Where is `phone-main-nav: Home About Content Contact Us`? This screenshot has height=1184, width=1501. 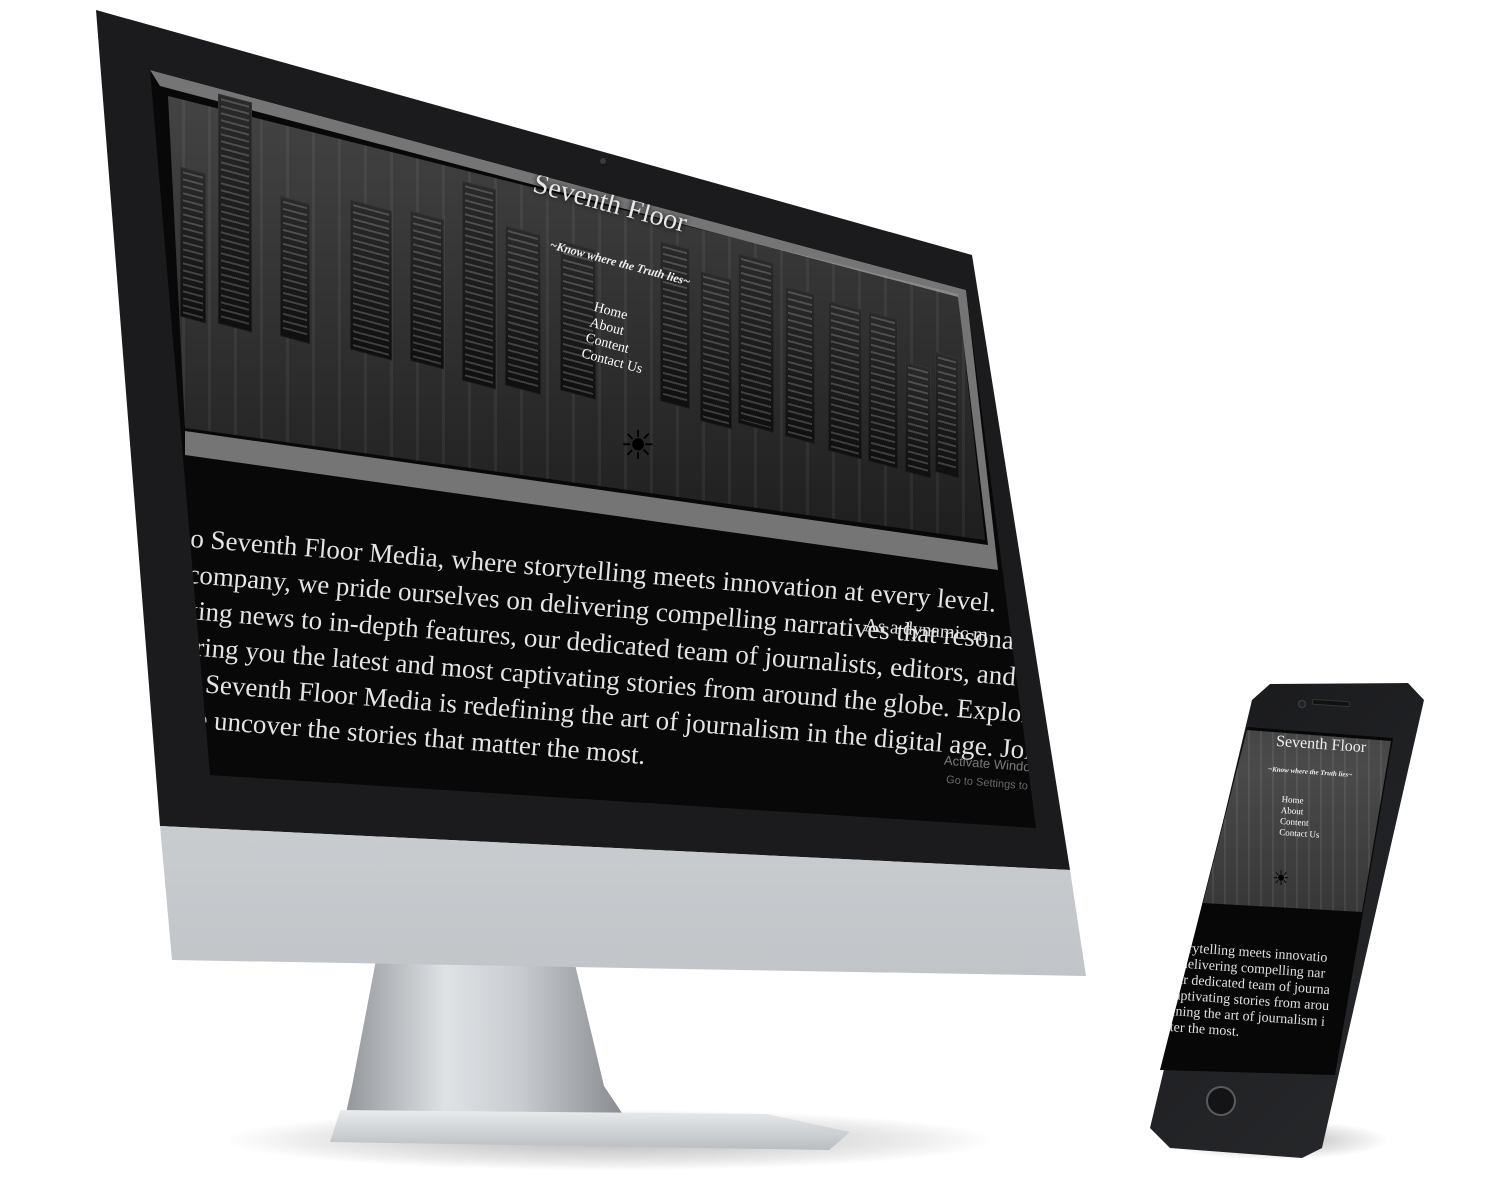 phone-main-nav: Home About Content Contact Us is located at coordinates (1300, 817).